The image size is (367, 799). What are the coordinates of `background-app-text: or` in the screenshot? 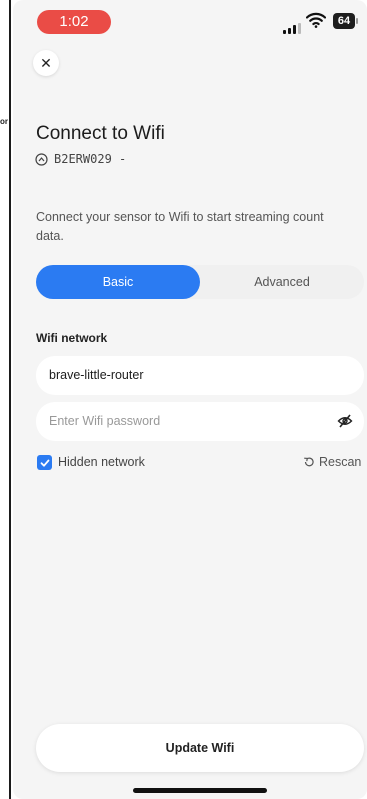 It's located at (4, 121).